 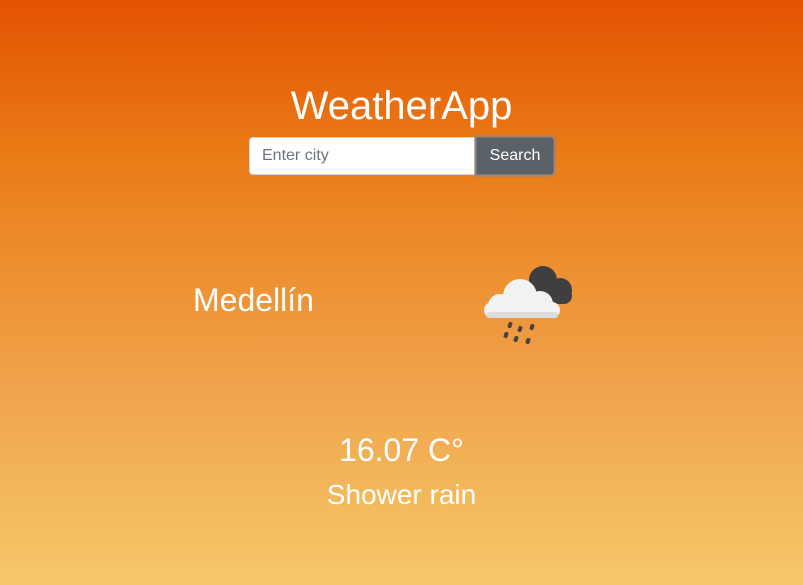 I want to click on search-form: Search, so click(x=401, y=156).